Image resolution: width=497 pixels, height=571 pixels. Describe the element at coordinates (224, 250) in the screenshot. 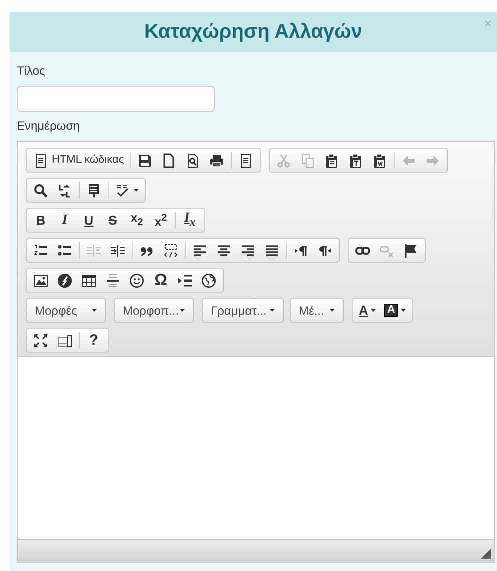

I see `align-center-icon` at that location.